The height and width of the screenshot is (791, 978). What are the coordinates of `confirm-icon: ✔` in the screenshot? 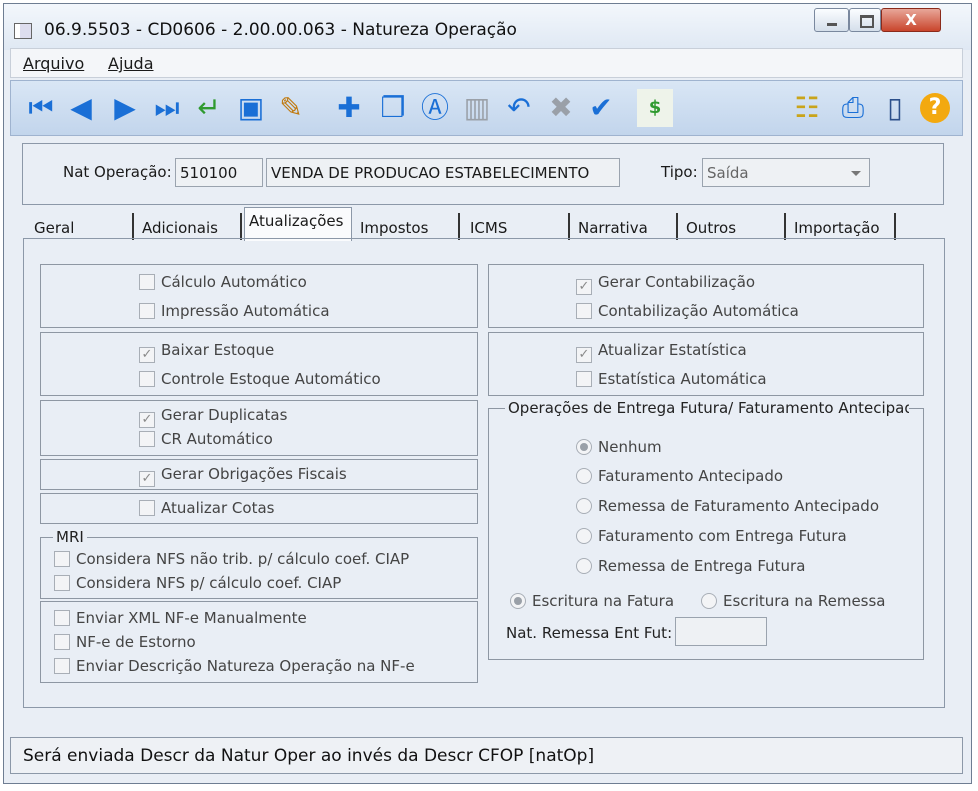 It's located at (601, 108).